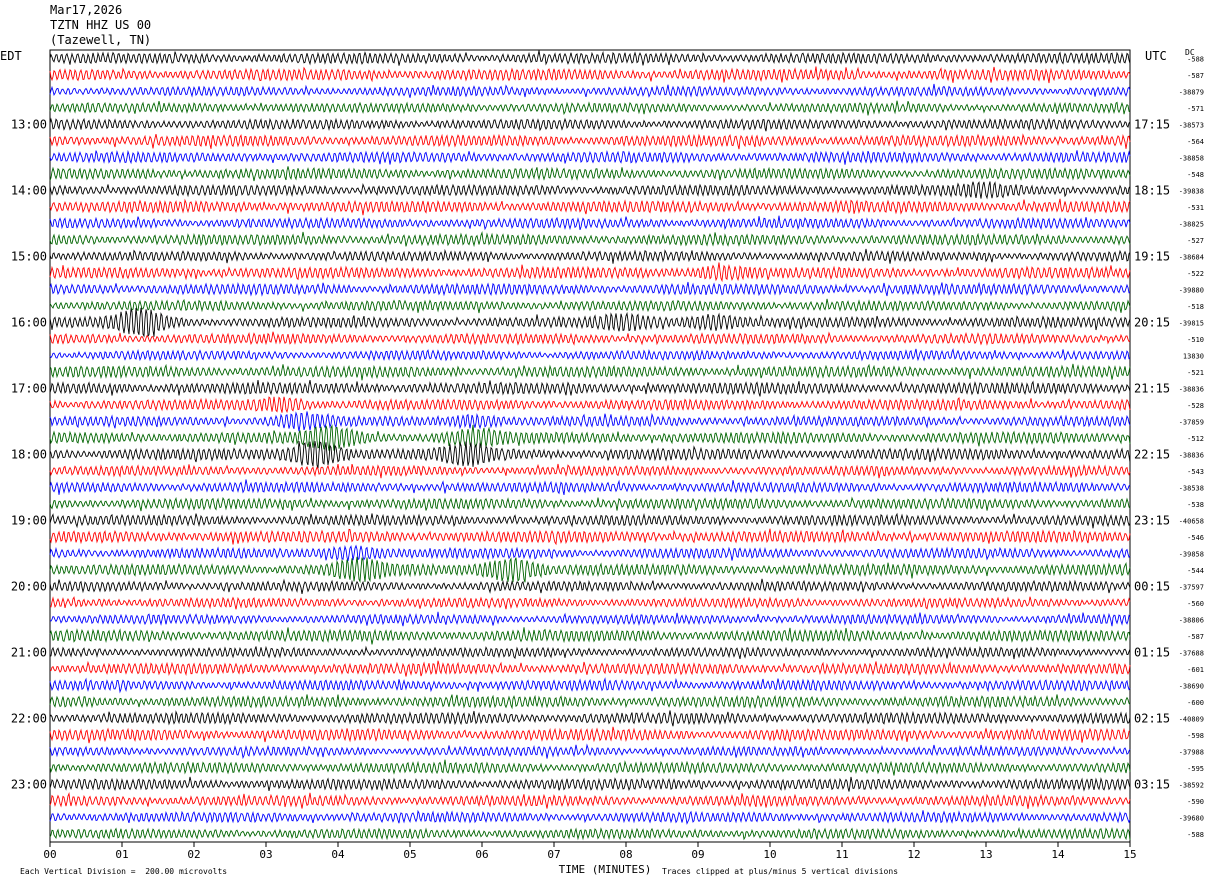  What do you see at coordinates (1191, 653) in the screenshot?
I see `dc-offset-label: -37688` at bounding box center [1191, 653].